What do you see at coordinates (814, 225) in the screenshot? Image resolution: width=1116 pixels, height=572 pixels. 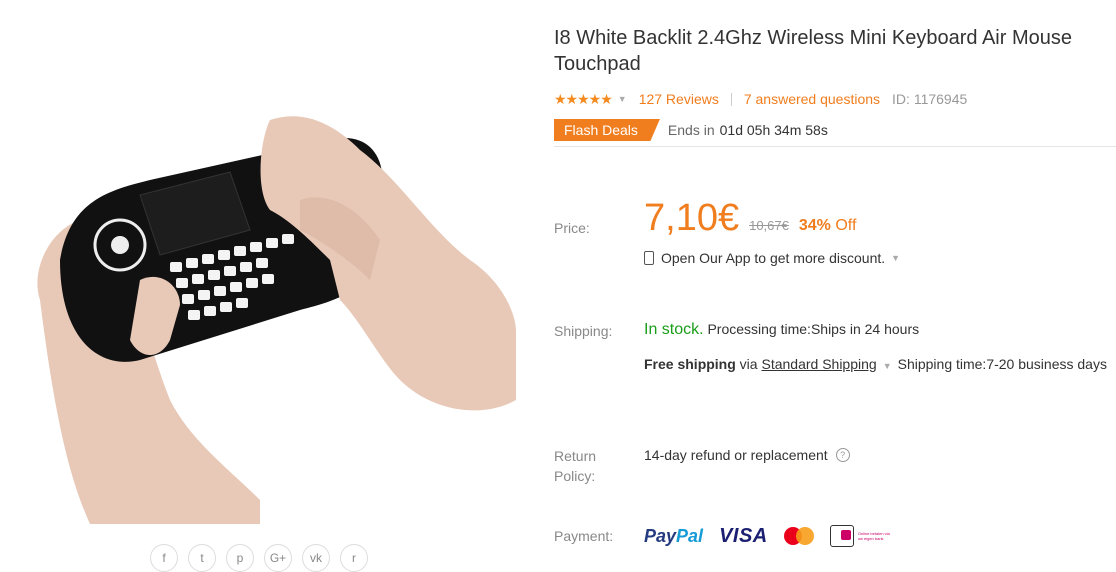 I see `discount-percent: 34%` at bounding box center [814, 225].